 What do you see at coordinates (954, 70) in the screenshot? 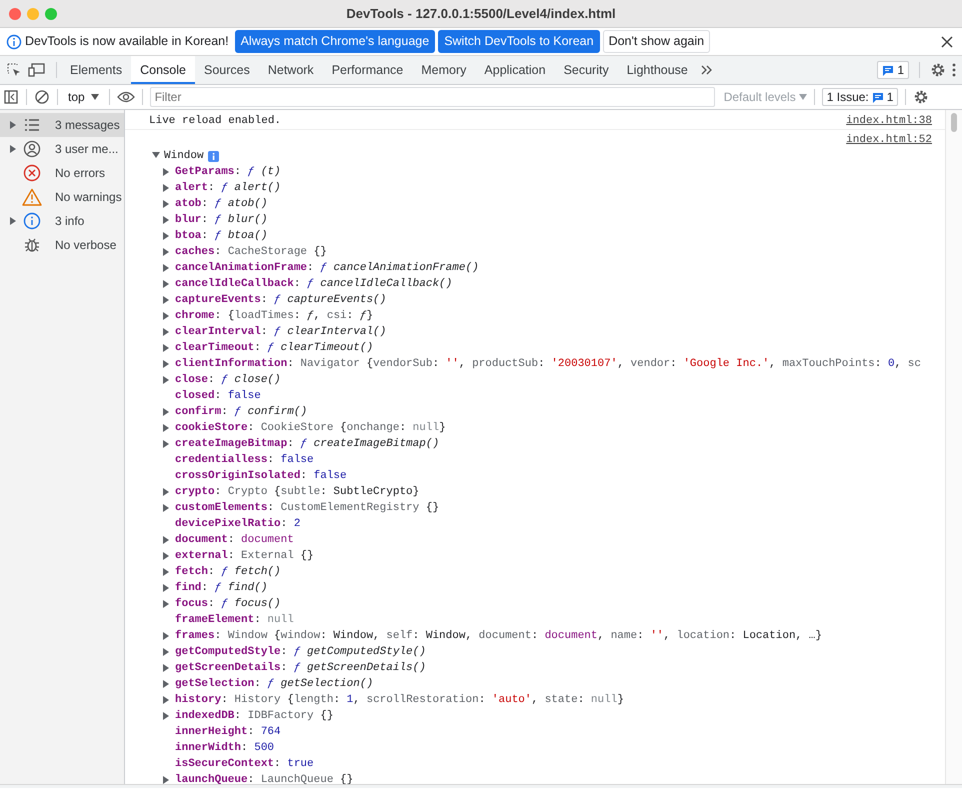
I see `more-options-icon` at bounding box center [954, 70].